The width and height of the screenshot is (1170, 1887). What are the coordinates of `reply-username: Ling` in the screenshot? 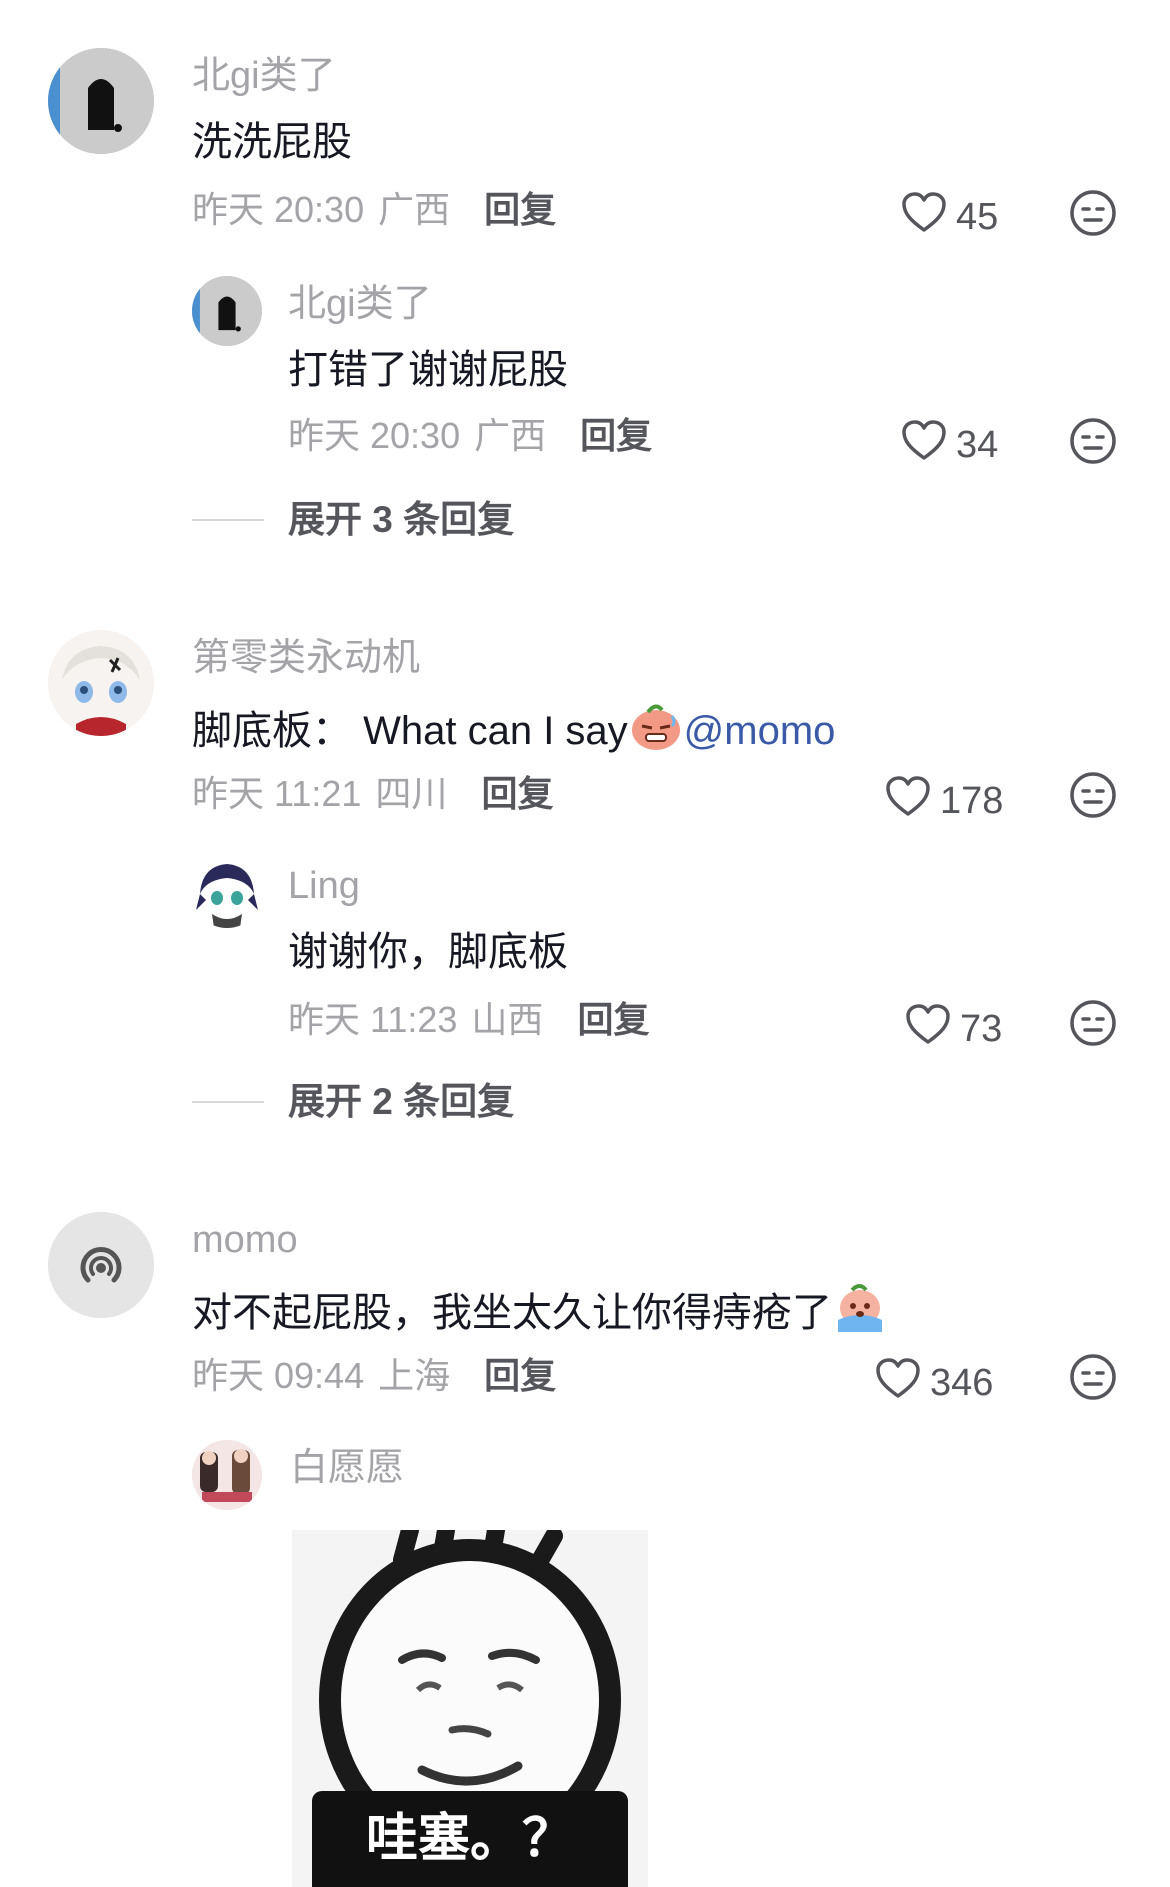 It's located at (324, 886).